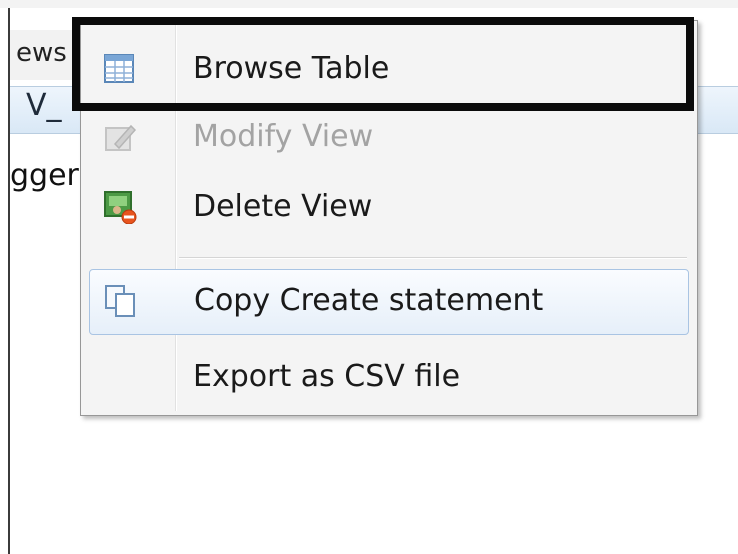 The height and width of the screenshot is (554, 738). What do you see at coordinates (389, 138) in the screenshot?
I see `menu-item-modify-view: Modify View` at bounding box center [389, 138].